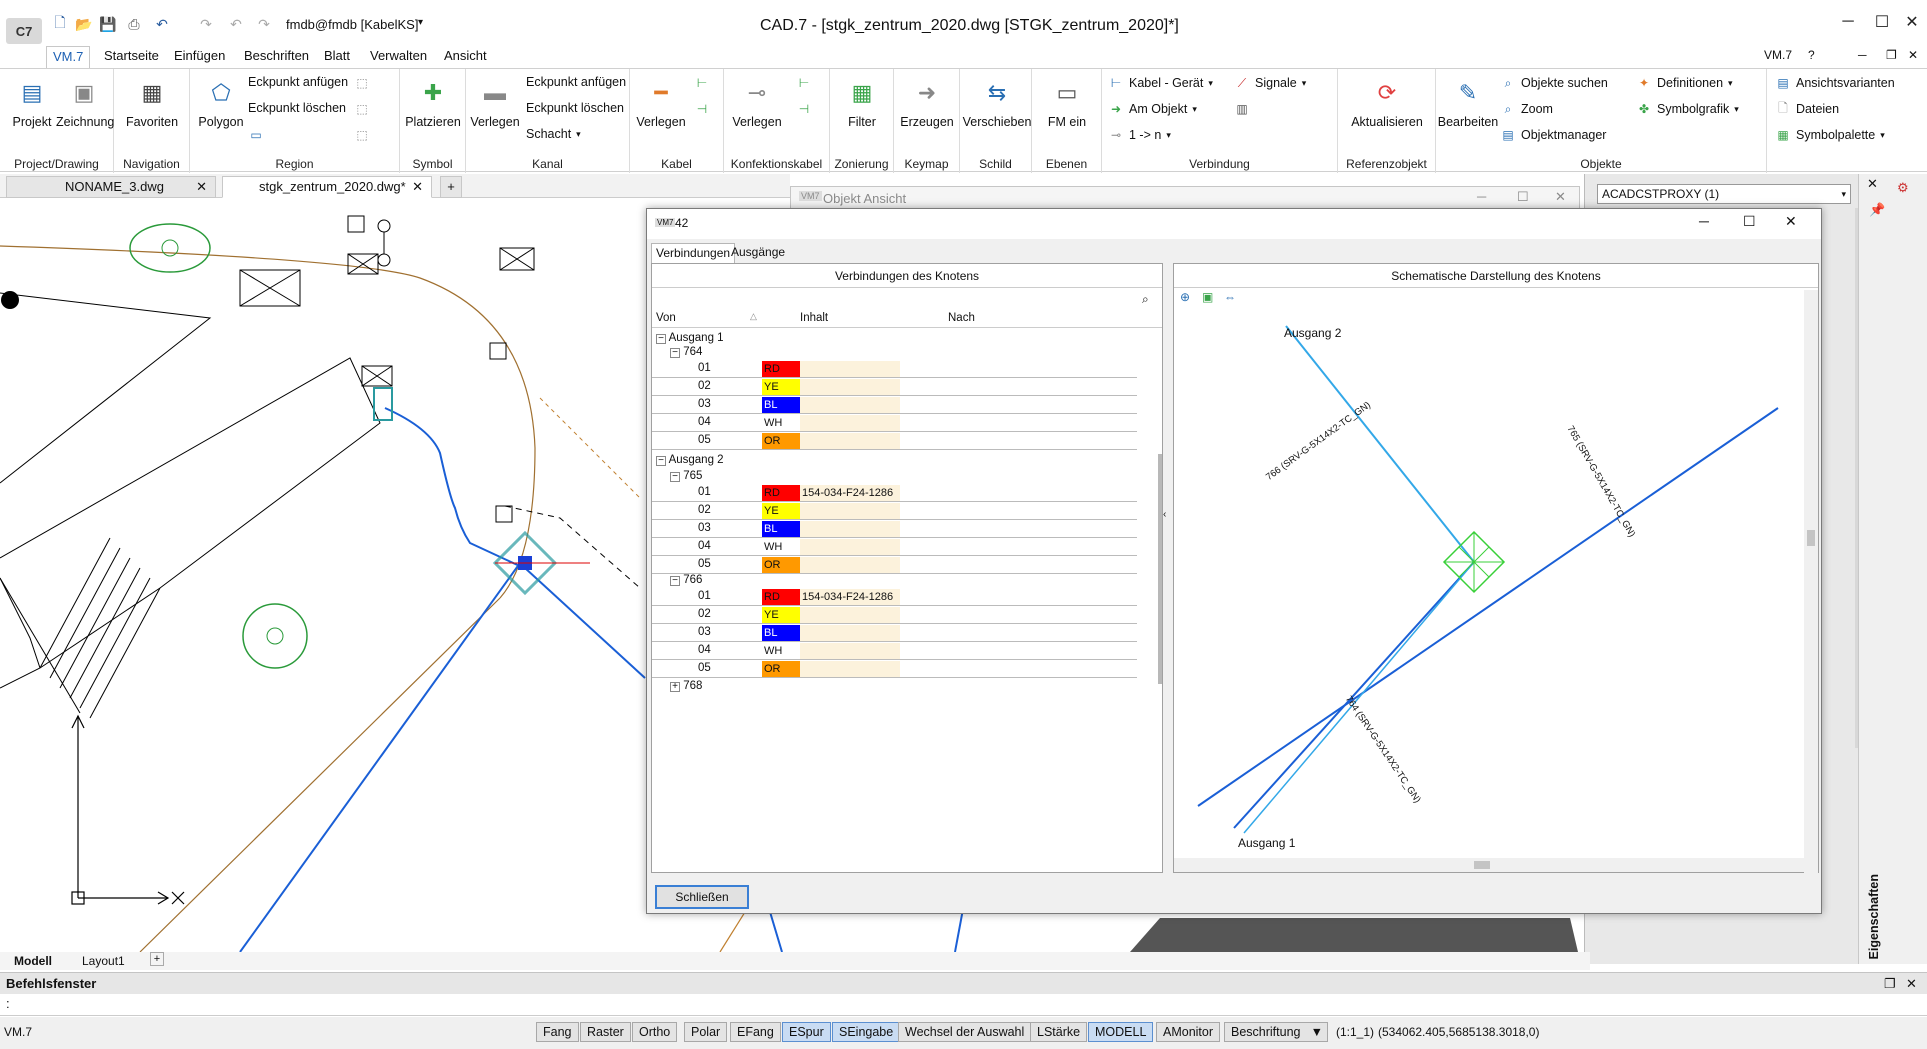  Describe the element at coordinates (1882, 22) in the screenshot. I see `maximize-icon: ☐` at that location.